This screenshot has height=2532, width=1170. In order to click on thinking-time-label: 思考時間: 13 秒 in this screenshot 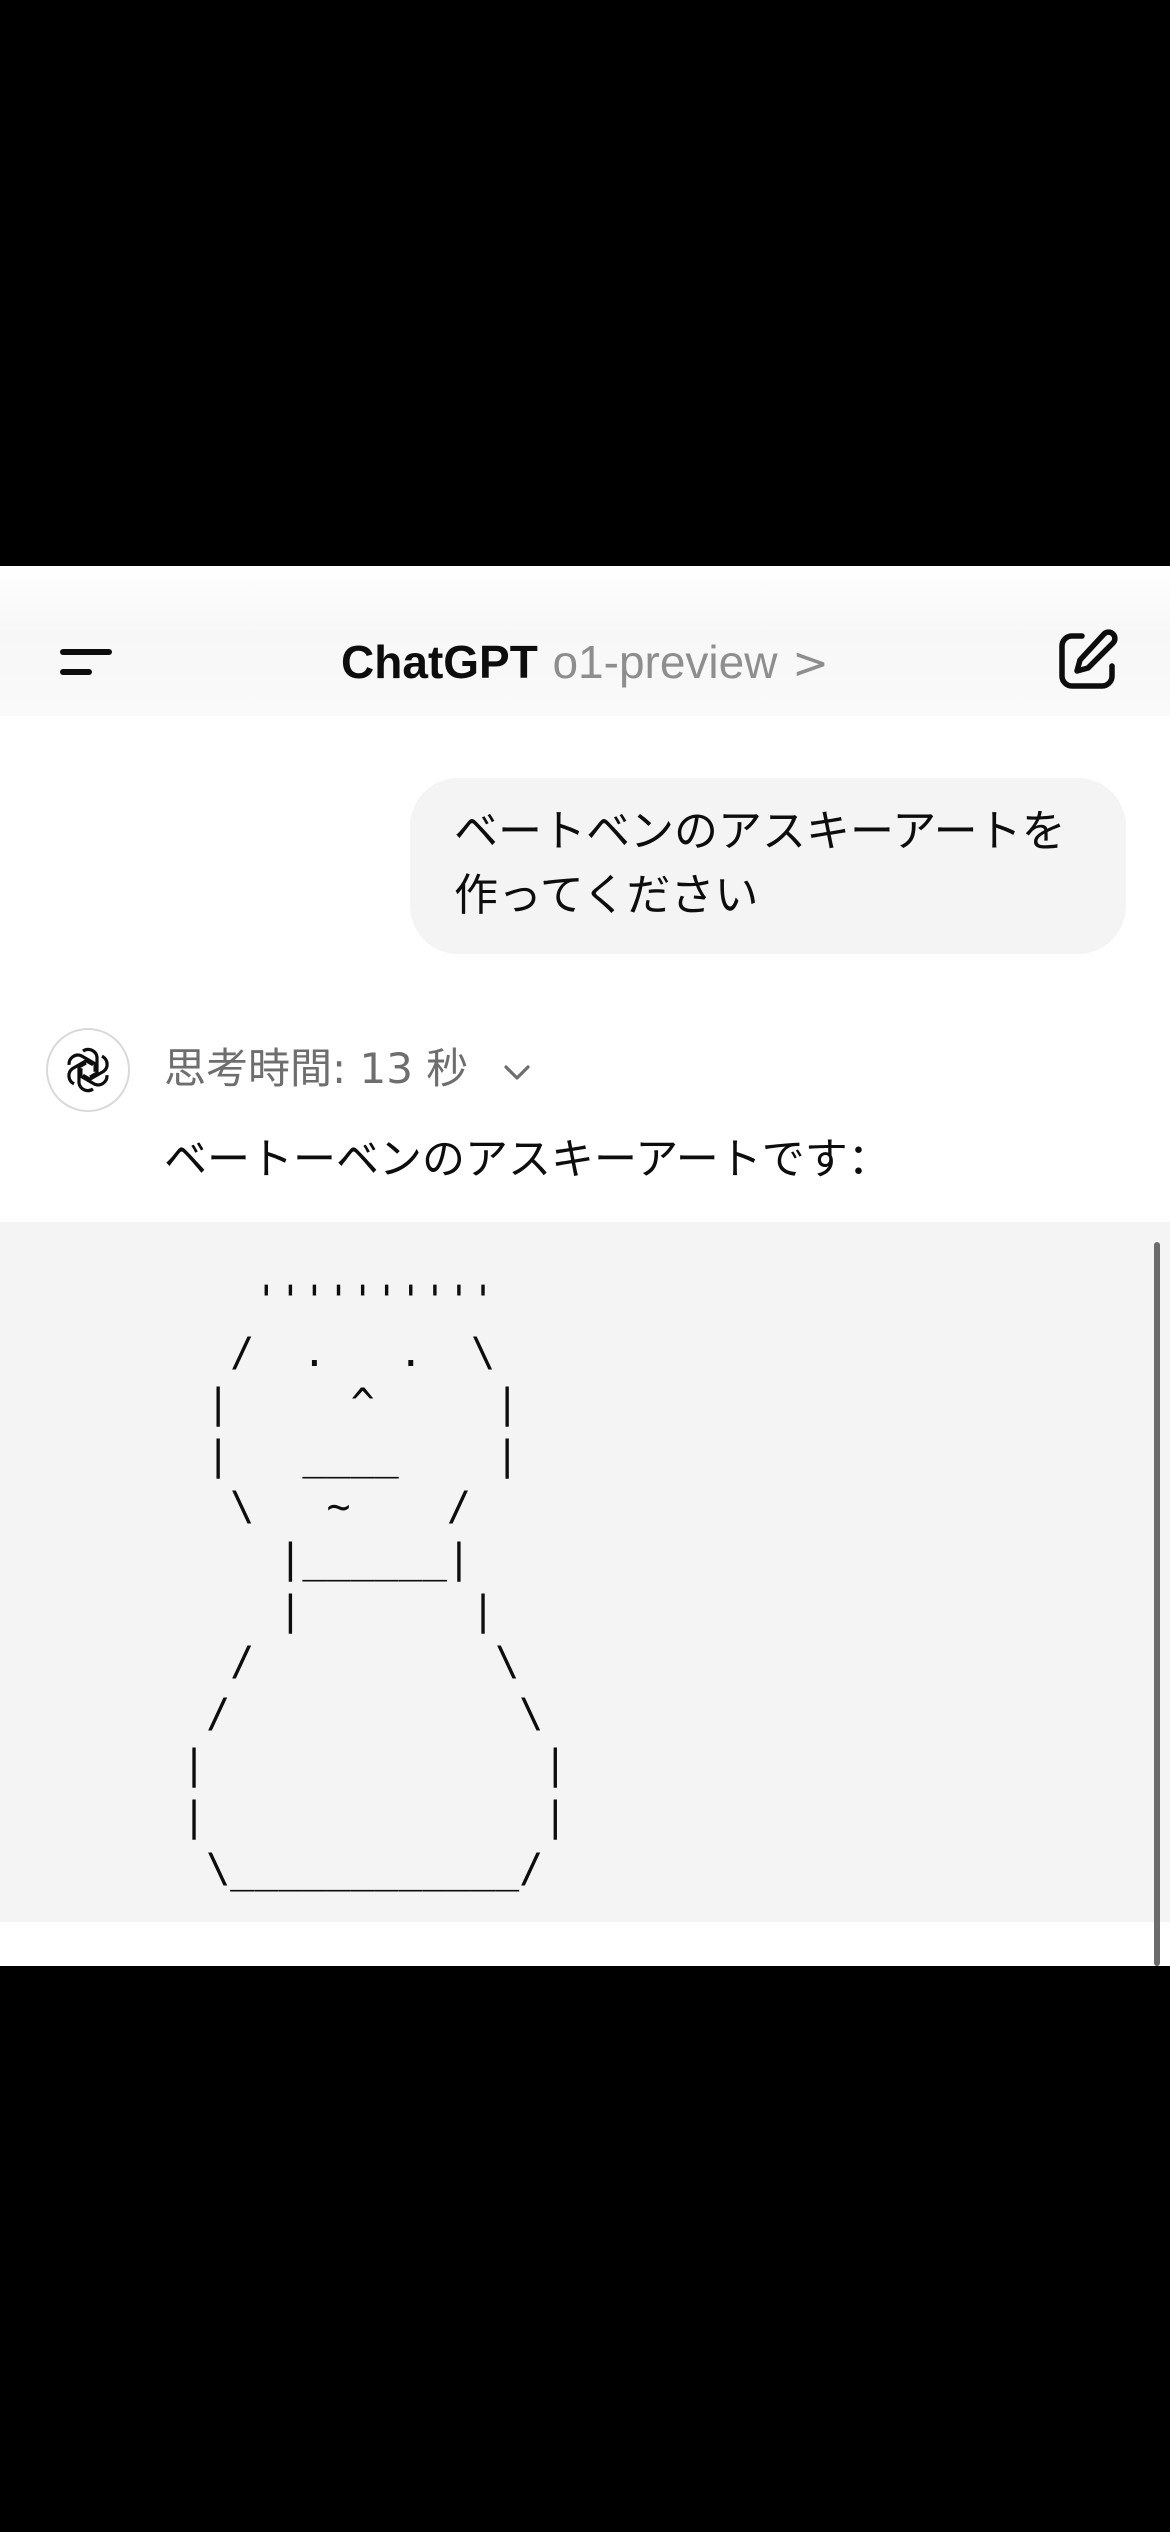, I will do `click(316, 1068)`.